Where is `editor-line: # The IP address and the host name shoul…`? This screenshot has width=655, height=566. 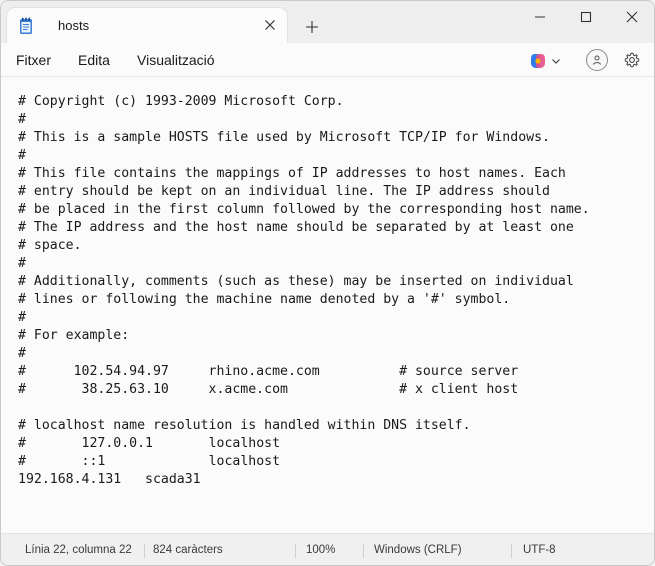 editor-line: # The IP address and the host name shoul… is located at coordinates (296, 227).